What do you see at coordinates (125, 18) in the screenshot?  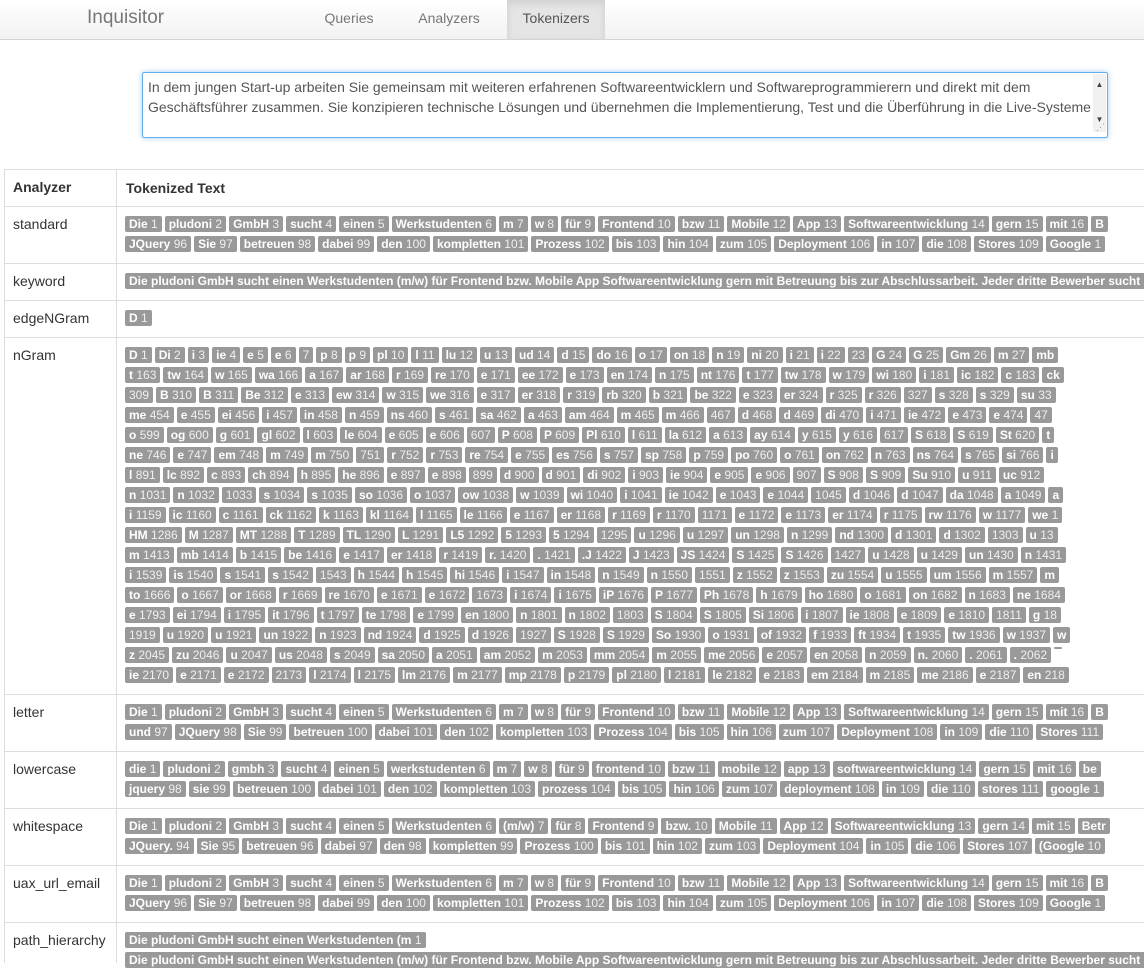 I see `app-brand: Inquisitor` at bounding box center [125, 18].